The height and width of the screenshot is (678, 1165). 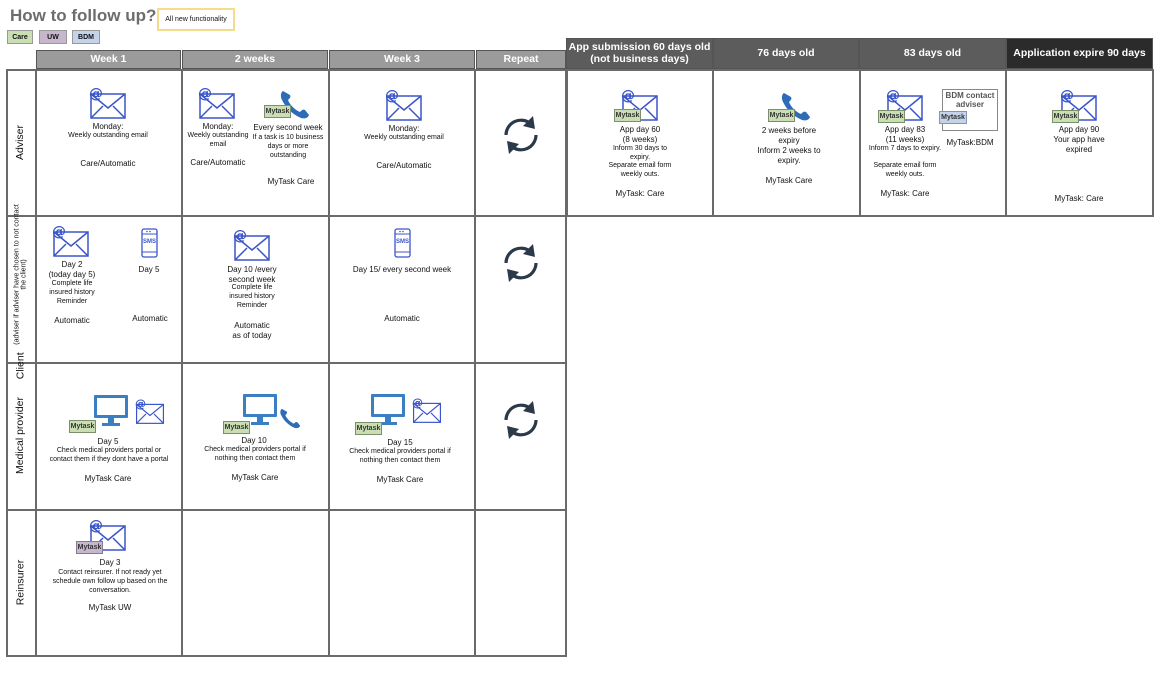 What do you see at coordinates (640, 139) in the screenshot?
I see `adviser-d60-weeks: (8 weeks)` at bounding box center [640, 139].